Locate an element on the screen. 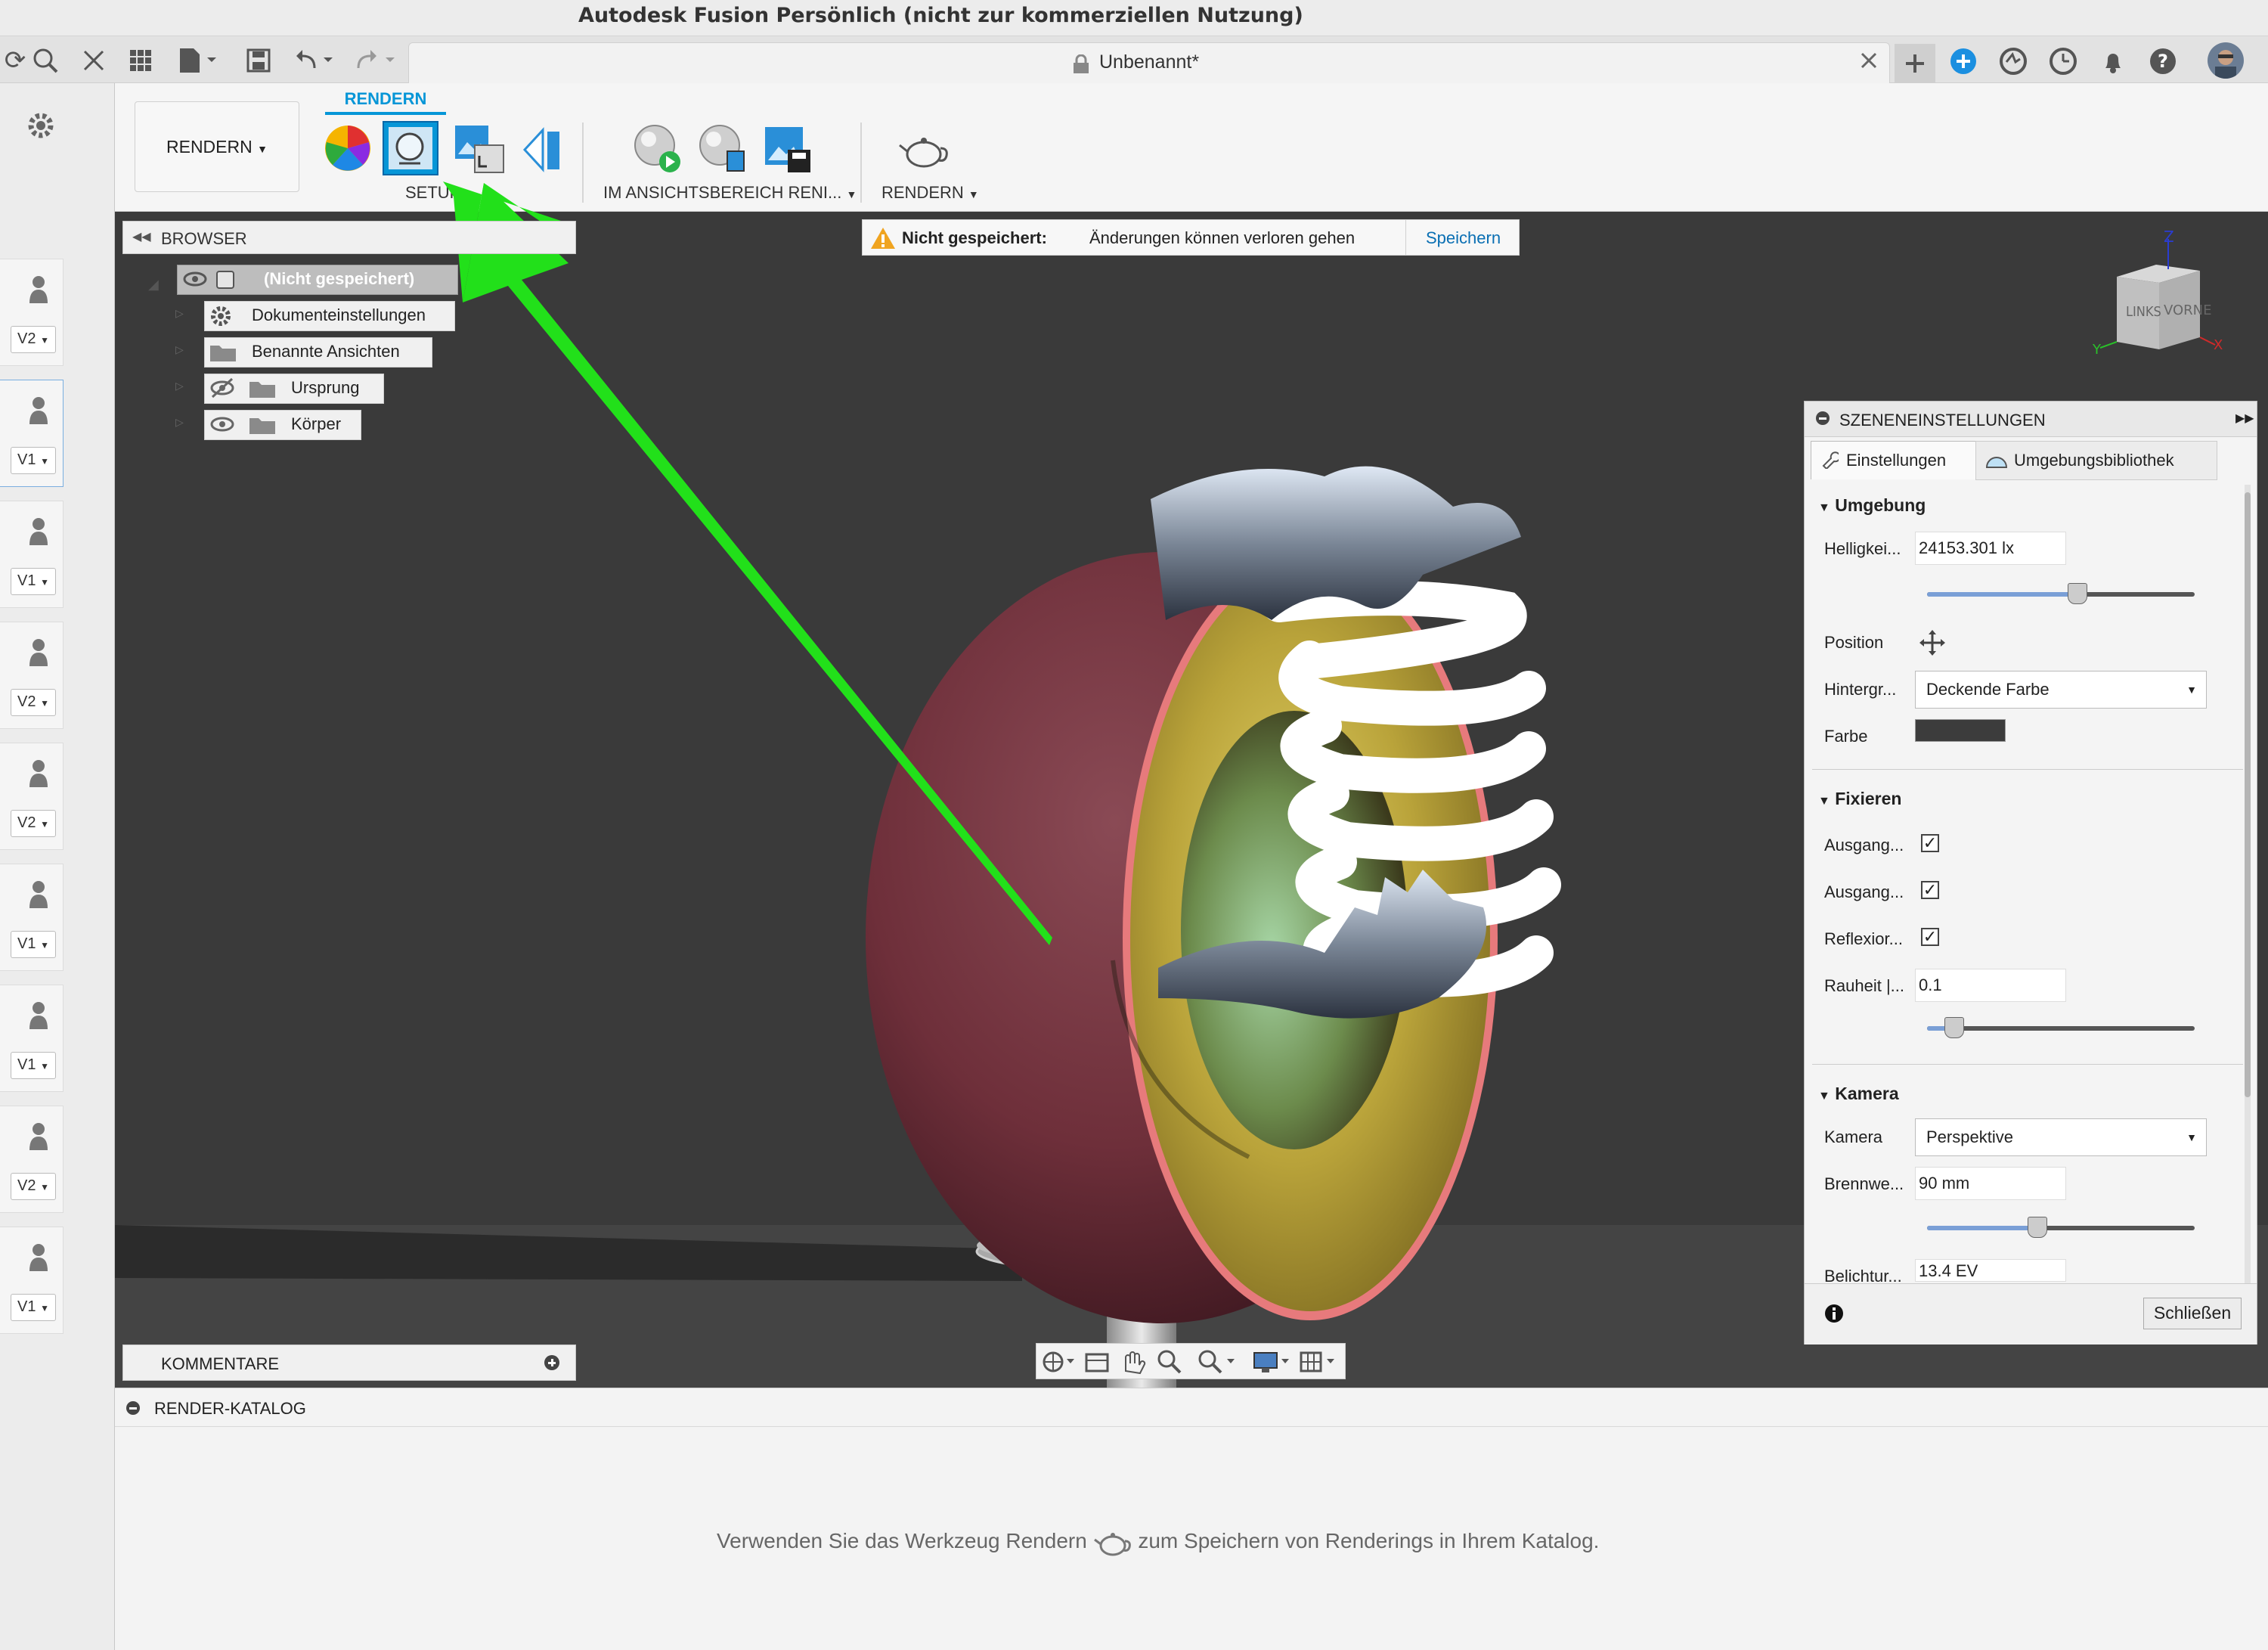 The height and width of the screenshot is (1650, 2268). browser-node-label: Ursprung is located at coordinates (325, 388).